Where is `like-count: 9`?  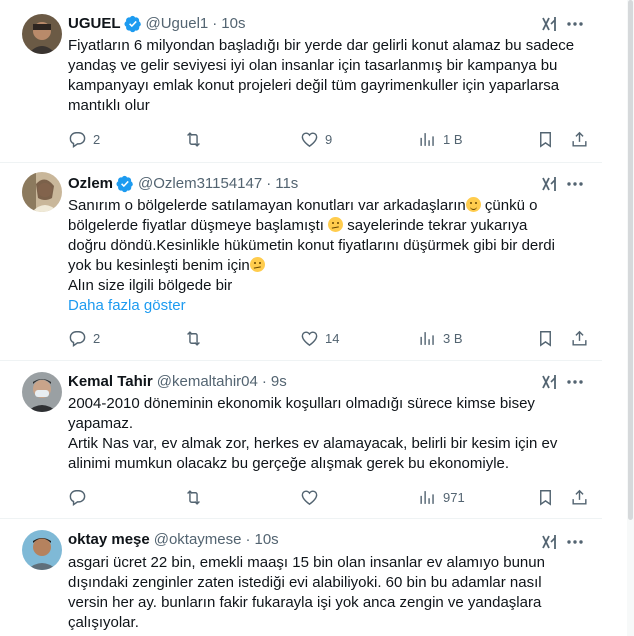 like-count: 9 is located at coordinates (329, 139).